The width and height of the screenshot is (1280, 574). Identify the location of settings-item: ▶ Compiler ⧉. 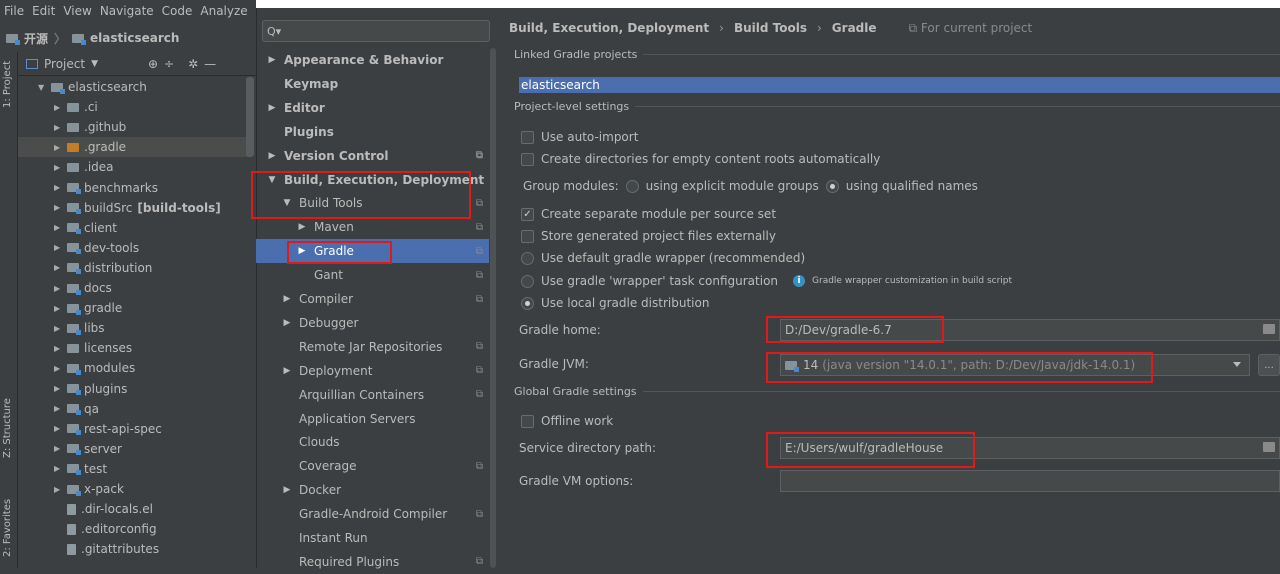
(376, 299).